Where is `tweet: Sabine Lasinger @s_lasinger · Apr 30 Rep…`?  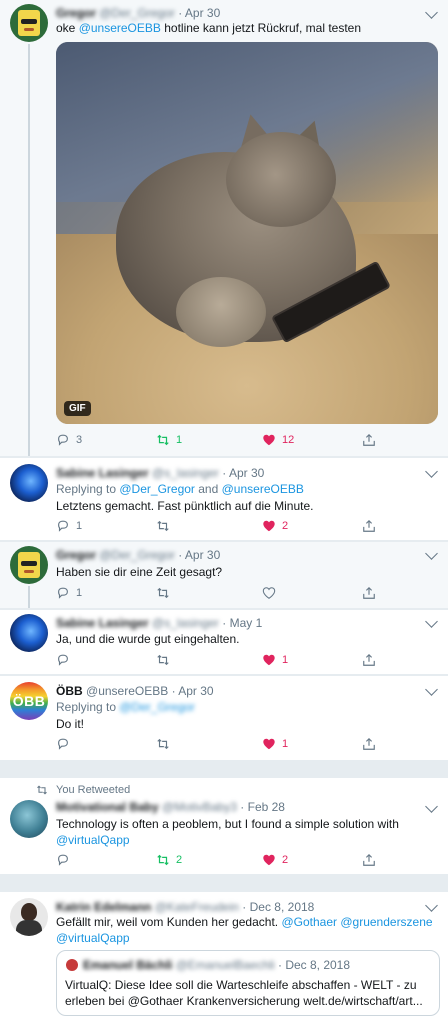
tweet: Sabine Lasinger @s_lasinger · Apr 30 Rep… is located at coordinates (224, 499).